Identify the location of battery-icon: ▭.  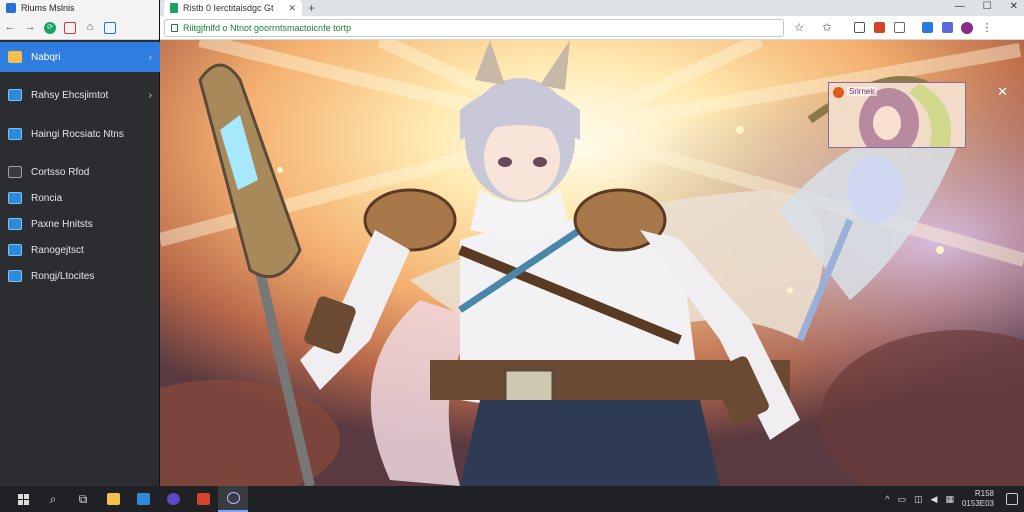
(902, 499).